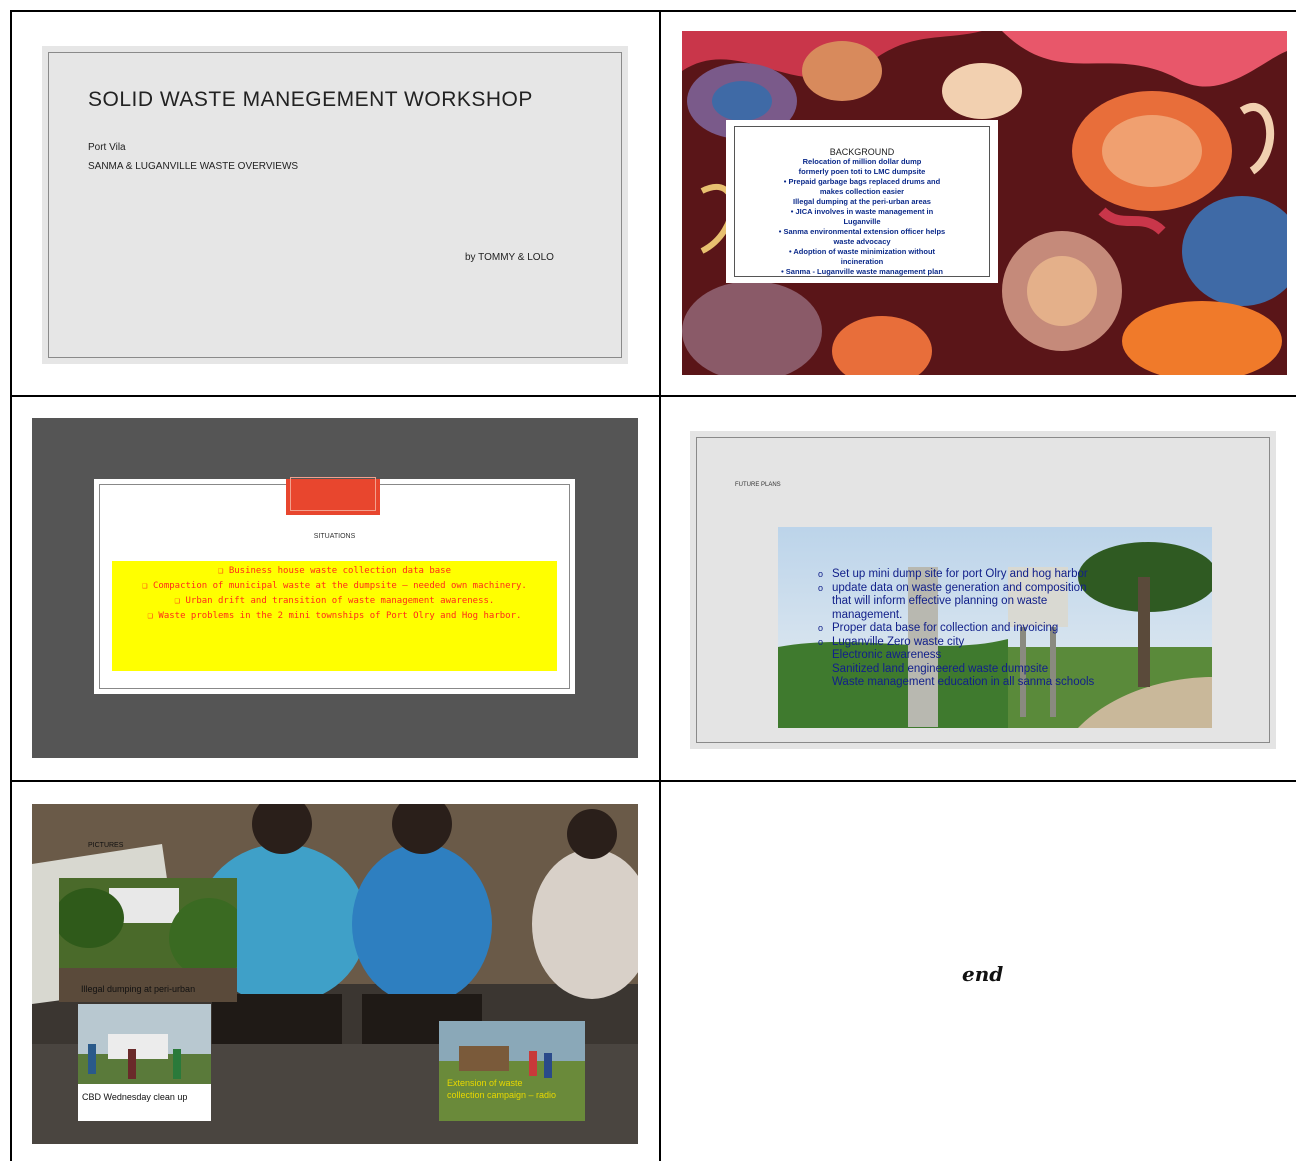  I want to click on grid-vertical-divider, so click(660, 585).